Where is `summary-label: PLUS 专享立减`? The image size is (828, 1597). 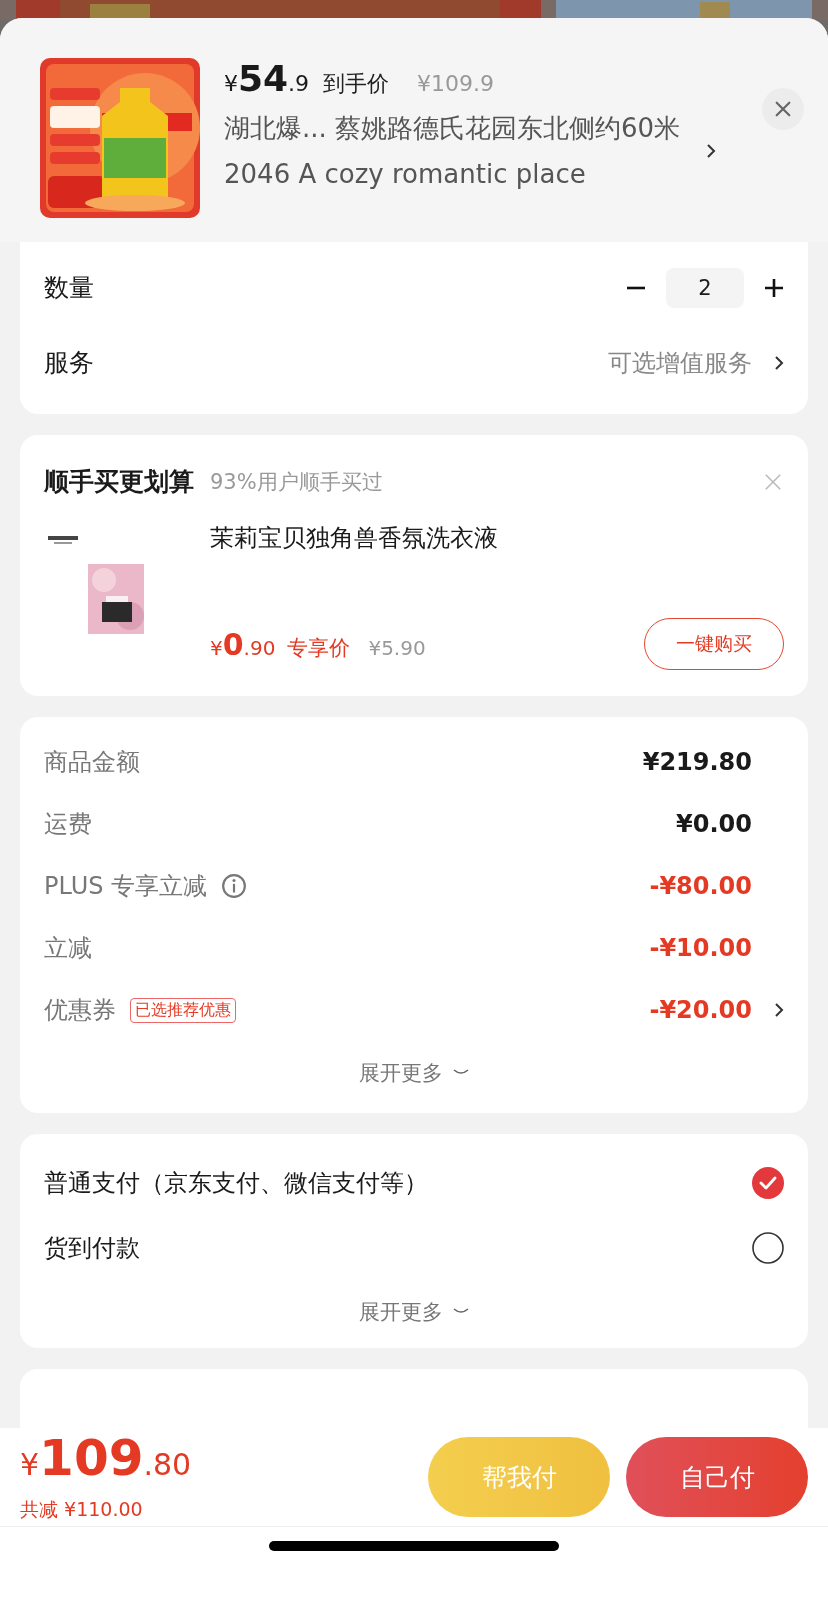 summary-label: PLUS 专享立减 is located at coordinates (126, 886).